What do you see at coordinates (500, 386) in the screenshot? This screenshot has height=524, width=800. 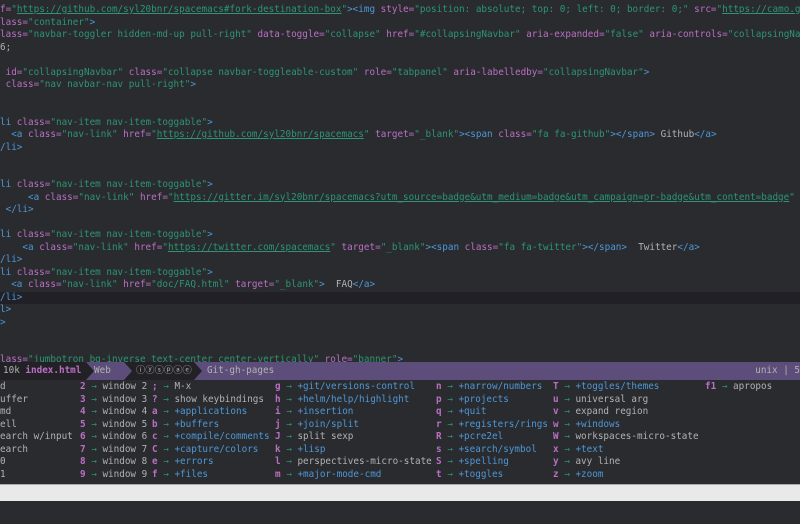 I see `which-key-description: +narrow/numbers` at bounding box center [500, 386].